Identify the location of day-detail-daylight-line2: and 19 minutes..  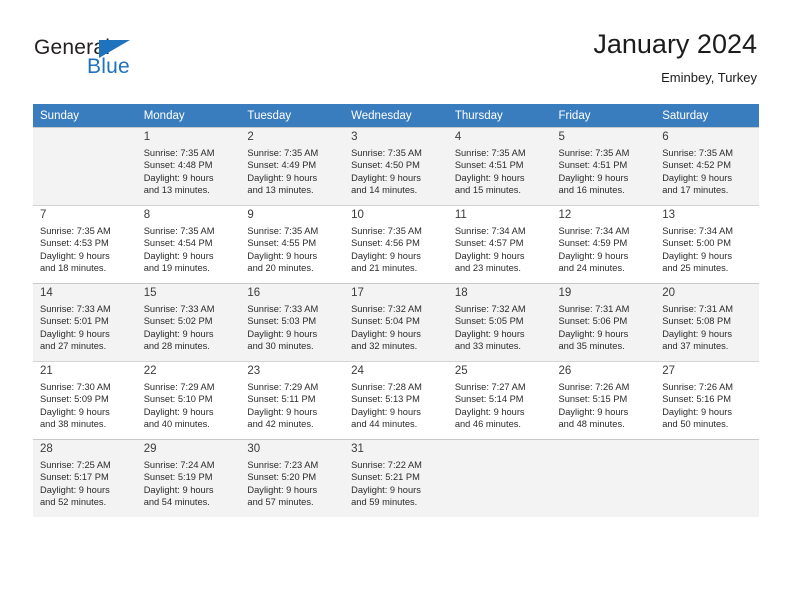
(176, 268).